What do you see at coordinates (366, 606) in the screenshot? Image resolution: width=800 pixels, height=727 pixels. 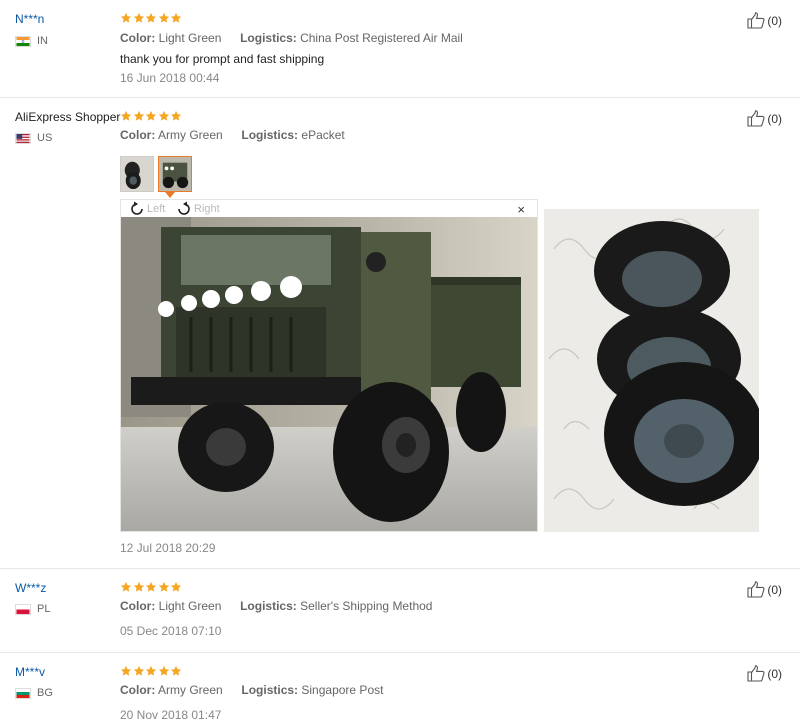 I see `logistics-value: Seller's Shipping Method` at bounding box center [366, 606].